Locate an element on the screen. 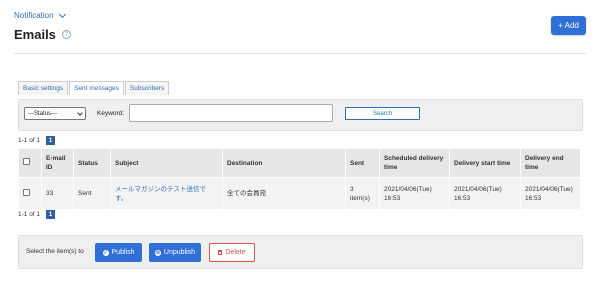 This screenshot has width=600, height=284. select-all-checkbox is located at coordinates (26, 161).